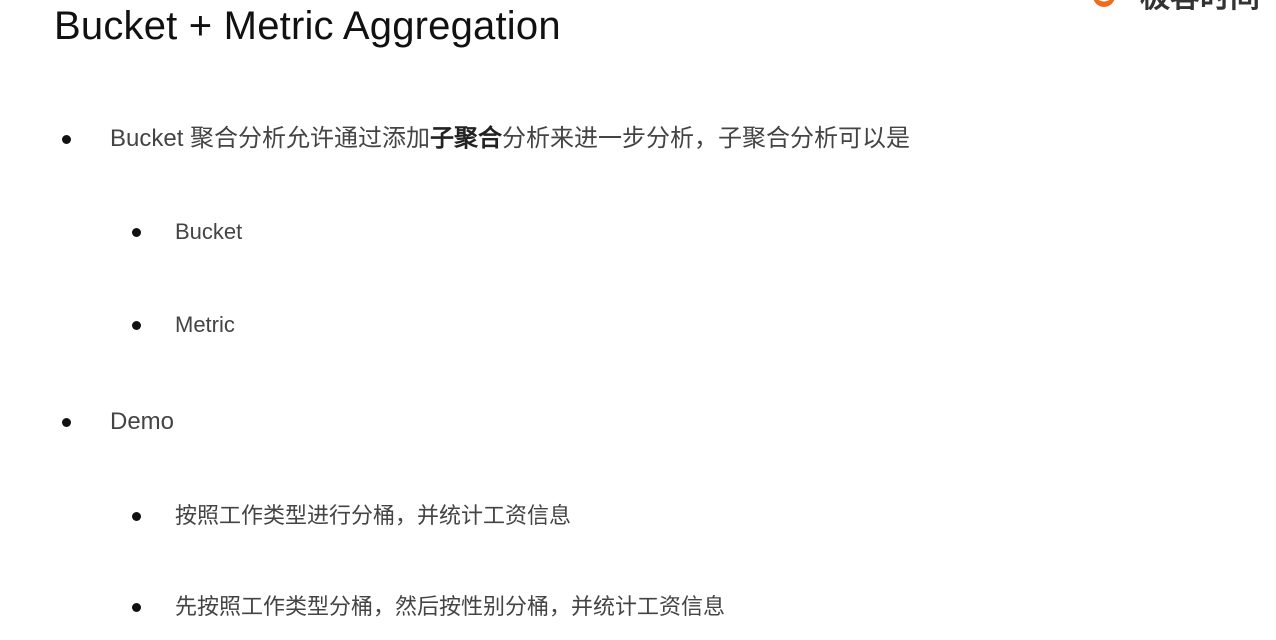 This screenshot has height=640, width=1276. I want to click on sub-bullet-item: Bucket, so click(187, 232).